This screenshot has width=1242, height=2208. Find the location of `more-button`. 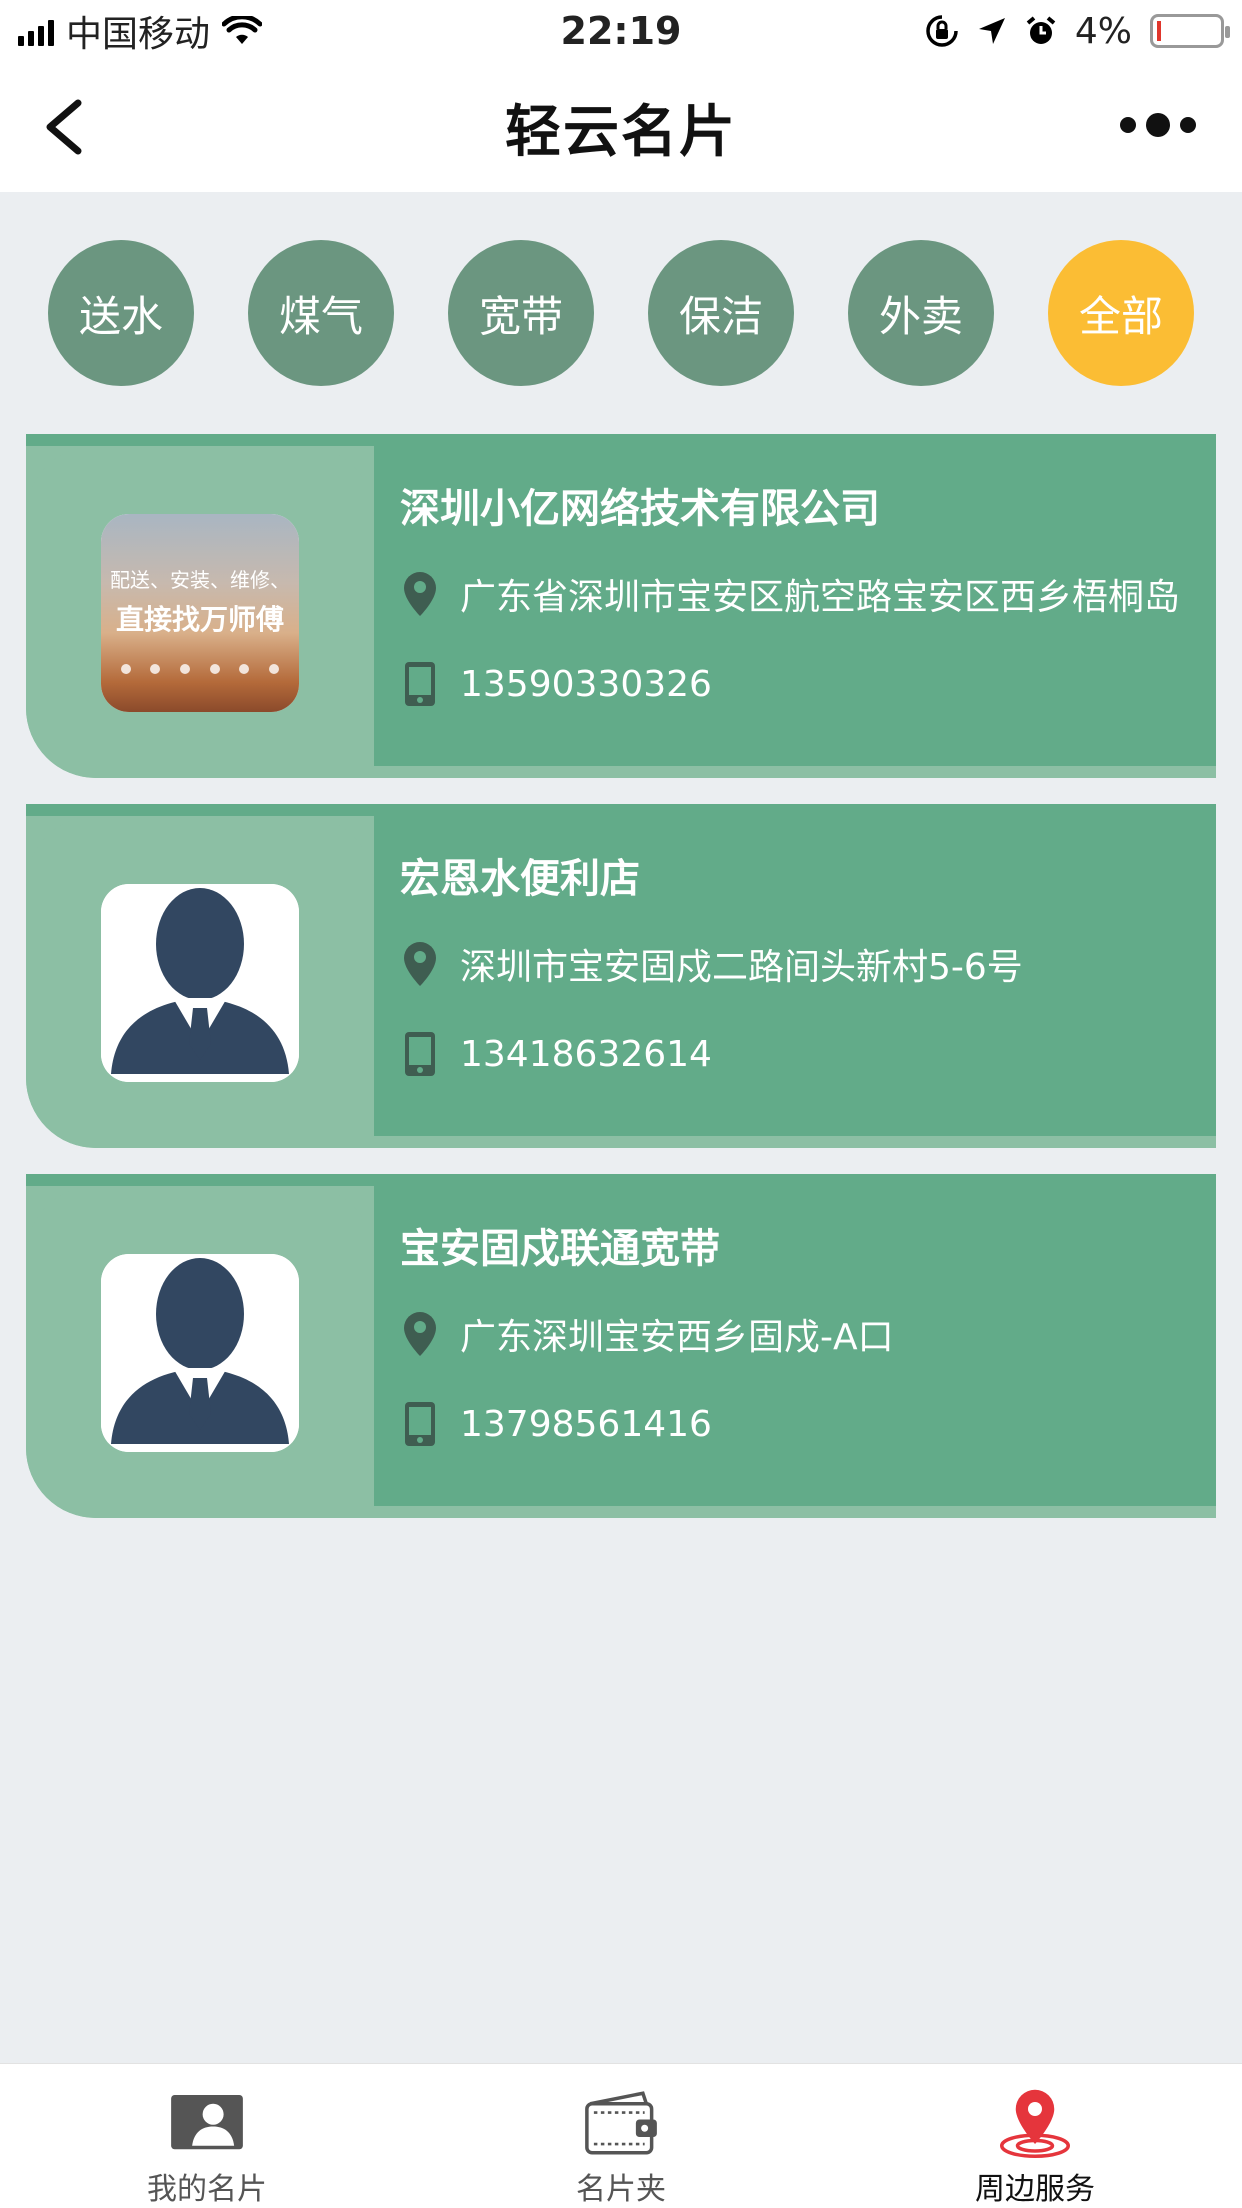

more-button is located at coordinates (1158, 125).